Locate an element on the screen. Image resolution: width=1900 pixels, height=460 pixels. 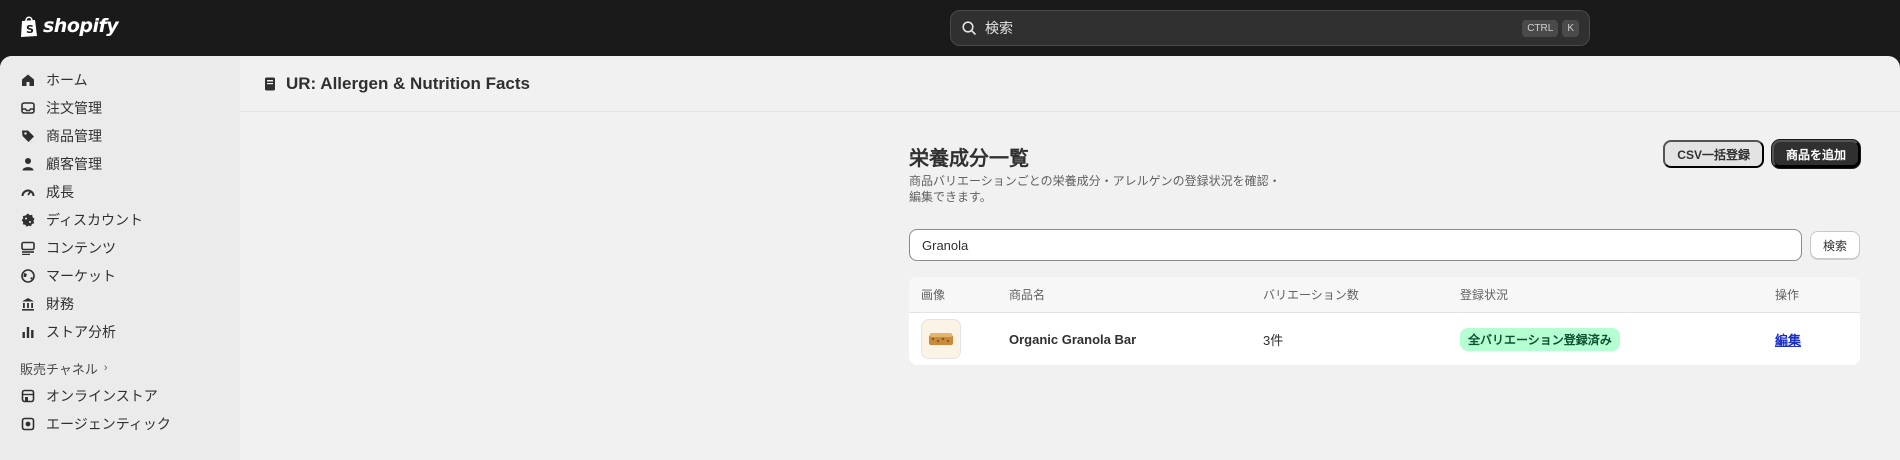
sidebar-item-label: 財務 is located at coordinates (60, 304).